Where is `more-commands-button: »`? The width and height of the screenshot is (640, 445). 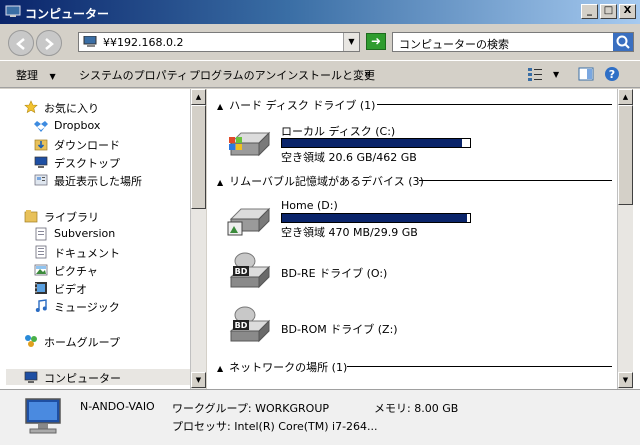
more-commands-button: » is located at coordinates (367, 73).